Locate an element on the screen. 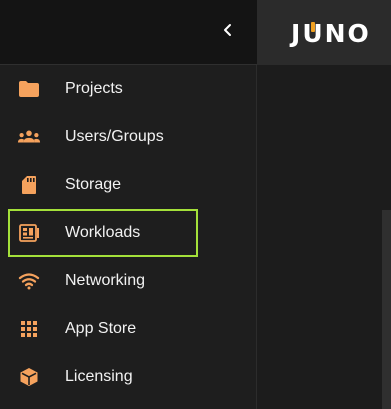  groups-icon is located at coordinates (29, 137).